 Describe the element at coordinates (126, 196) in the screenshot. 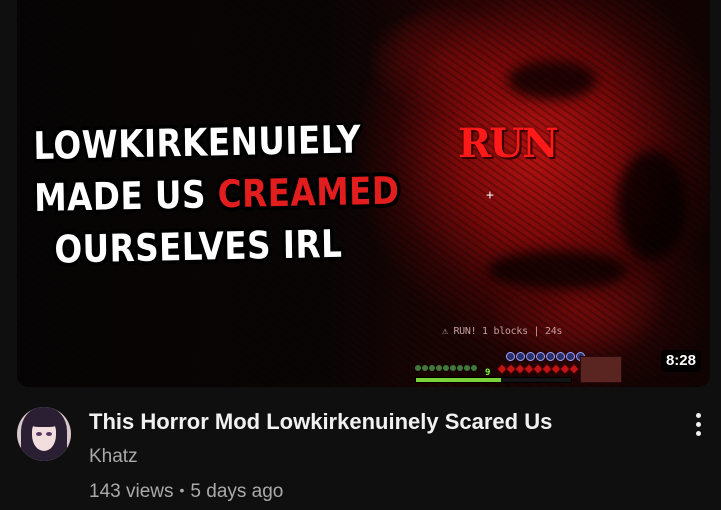

I see `overlay-title-text: MADE US` at that location.